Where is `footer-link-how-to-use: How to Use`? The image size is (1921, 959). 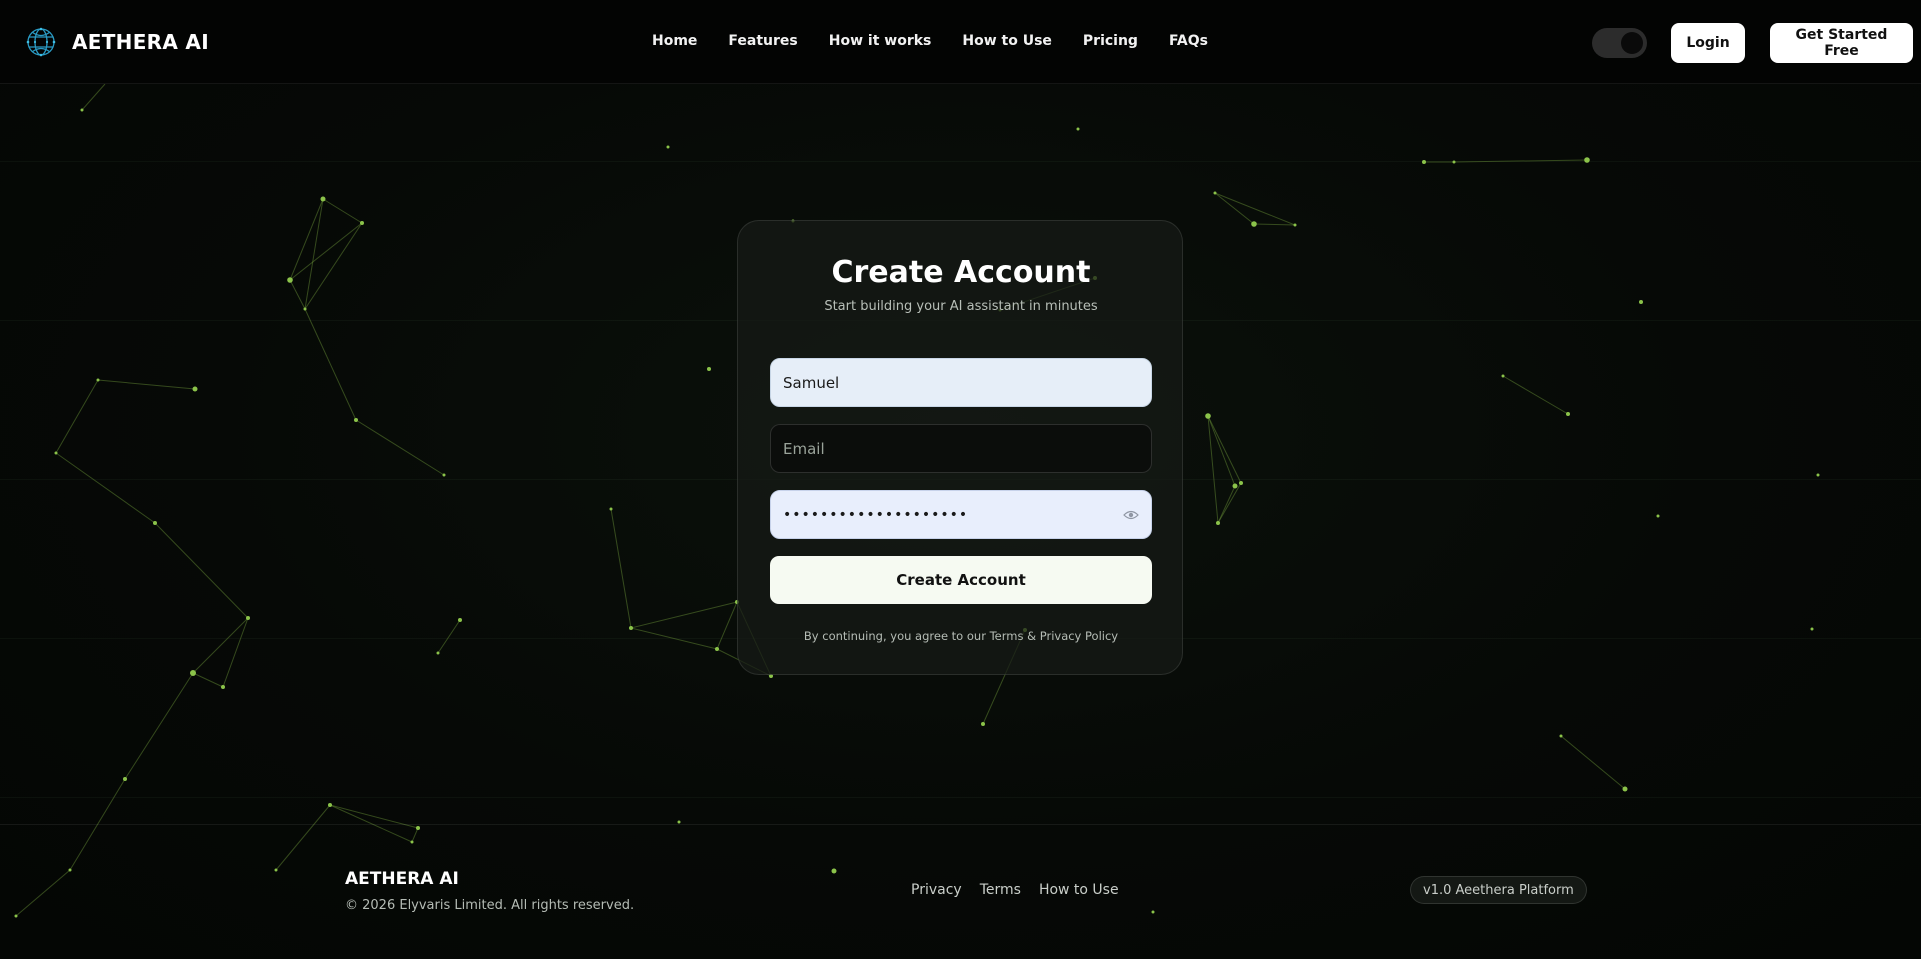
footer-link-how-to-use: How to Use is located at coordinates (1079, 890).